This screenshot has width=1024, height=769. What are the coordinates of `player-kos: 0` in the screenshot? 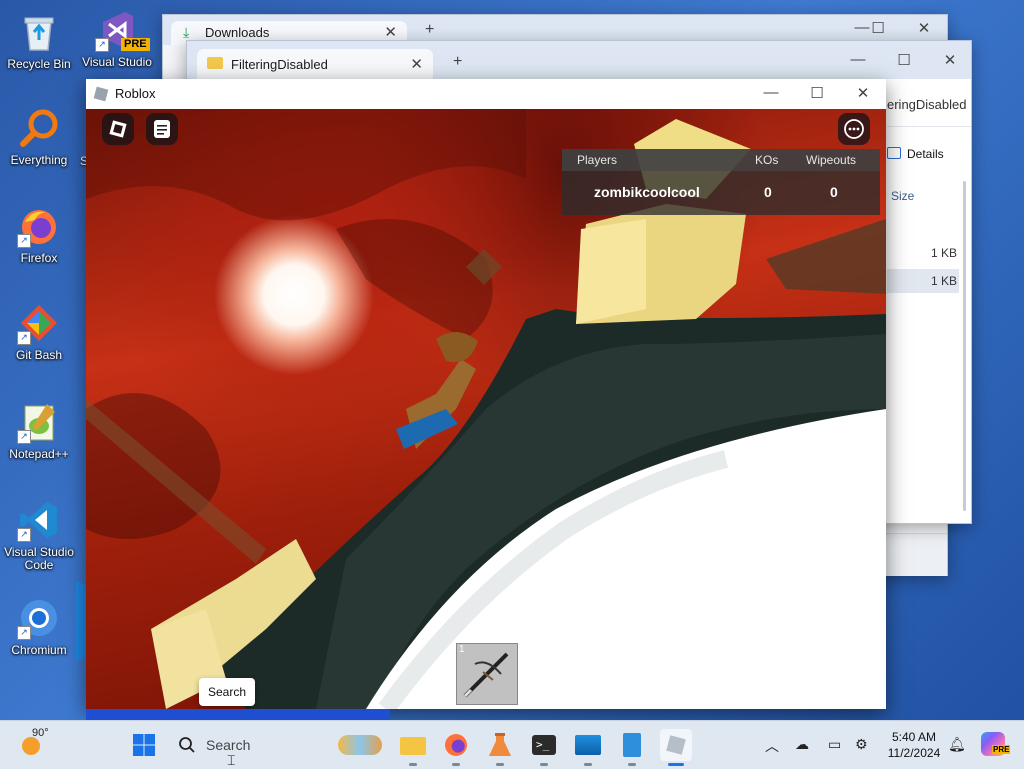 It's located at (768, 192).